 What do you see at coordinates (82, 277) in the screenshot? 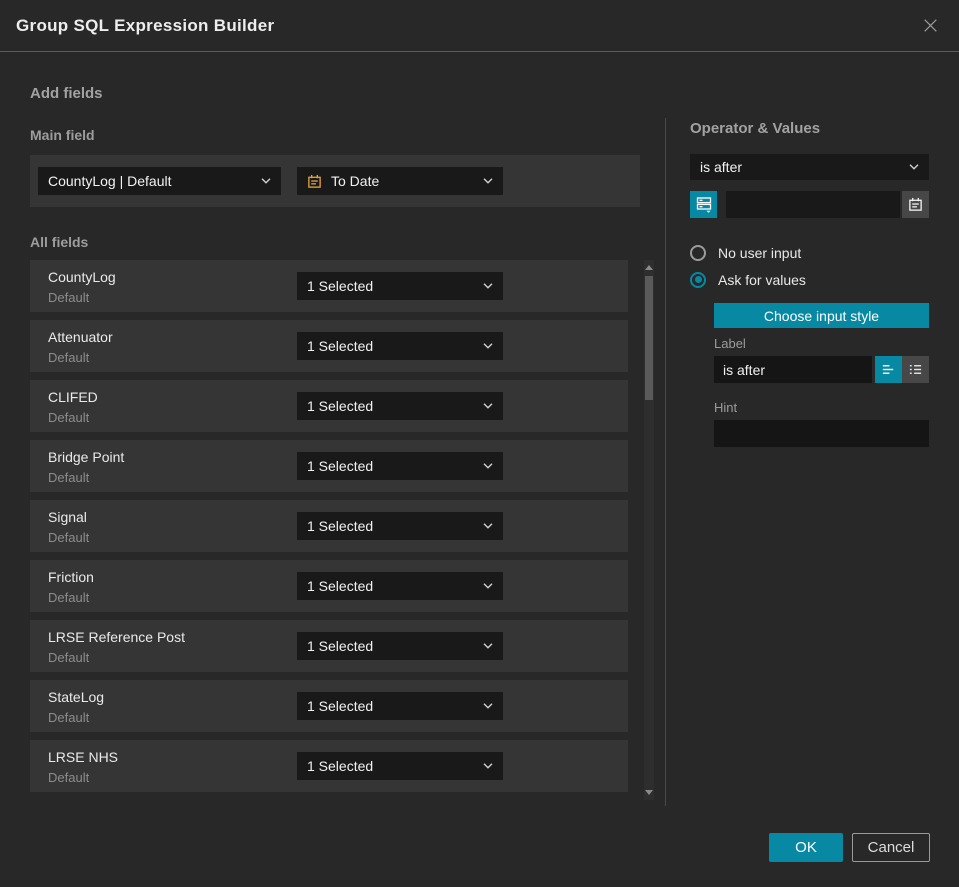
I see `field-name: CountyLog` at bounding box center [82, 277].